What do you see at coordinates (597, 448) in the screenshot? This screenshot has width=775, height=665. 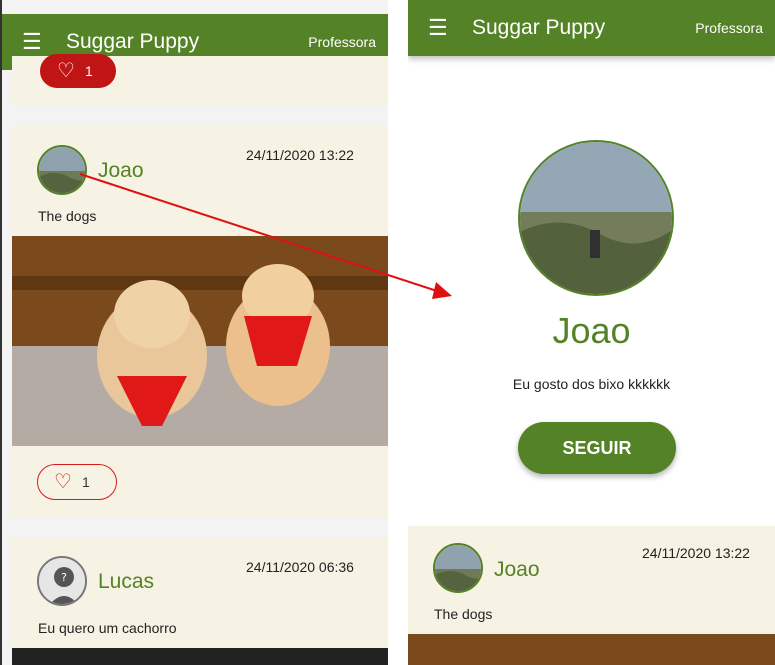 I see `follow-button: SEGUIR` at bounding box center [597, 448].